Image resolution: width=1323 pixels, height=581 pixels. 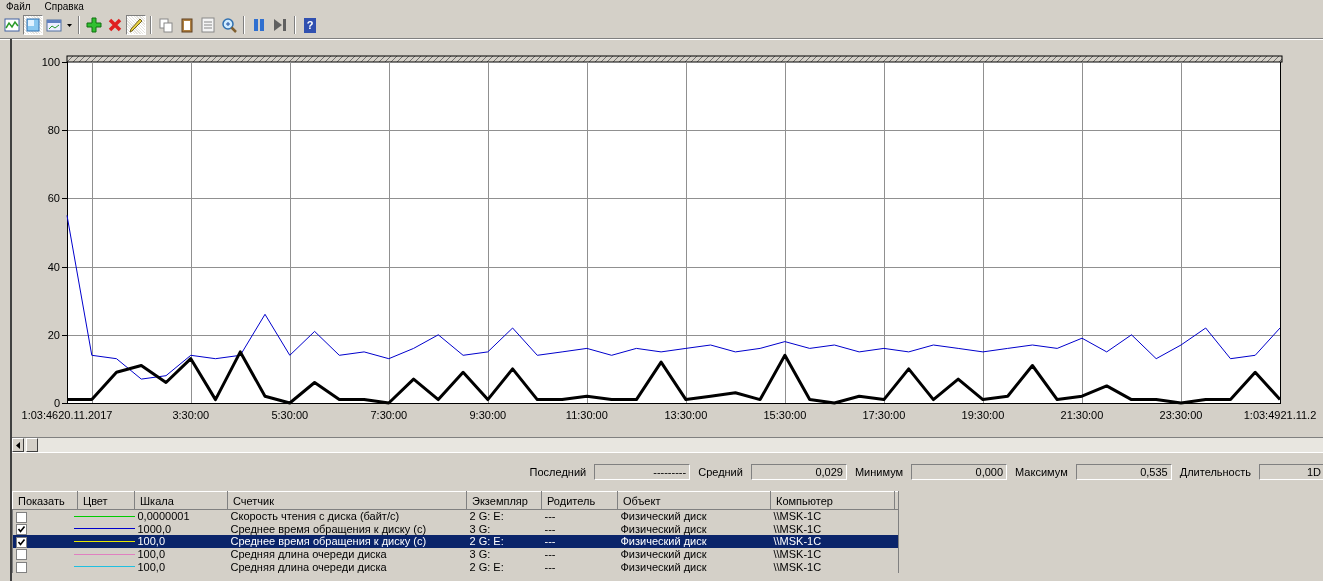 I want to click on x-tick-label: 1:03:4921.11.2, so click(x=1280, y=415).